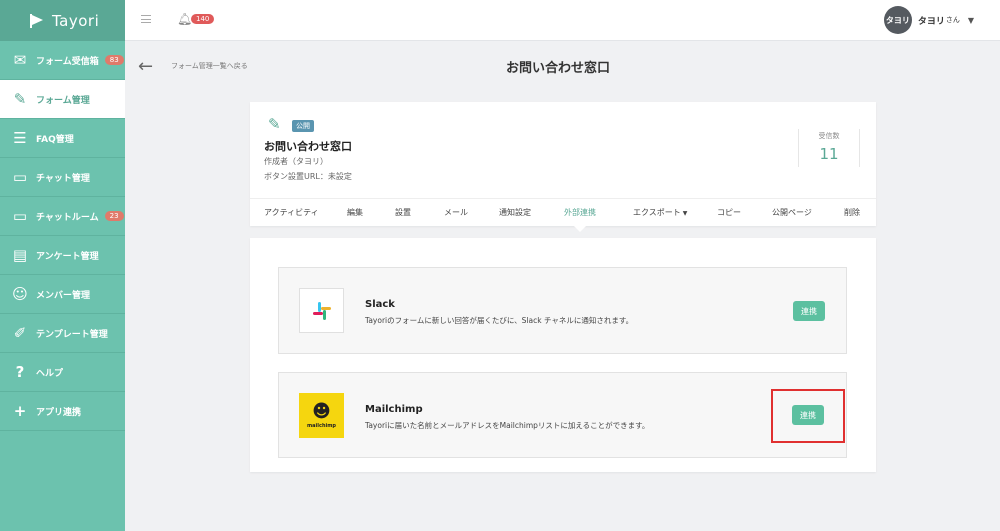 The image size is (1000, 531). I want to click on sidebar-item-label: ヘルプ, so click(50, 373).